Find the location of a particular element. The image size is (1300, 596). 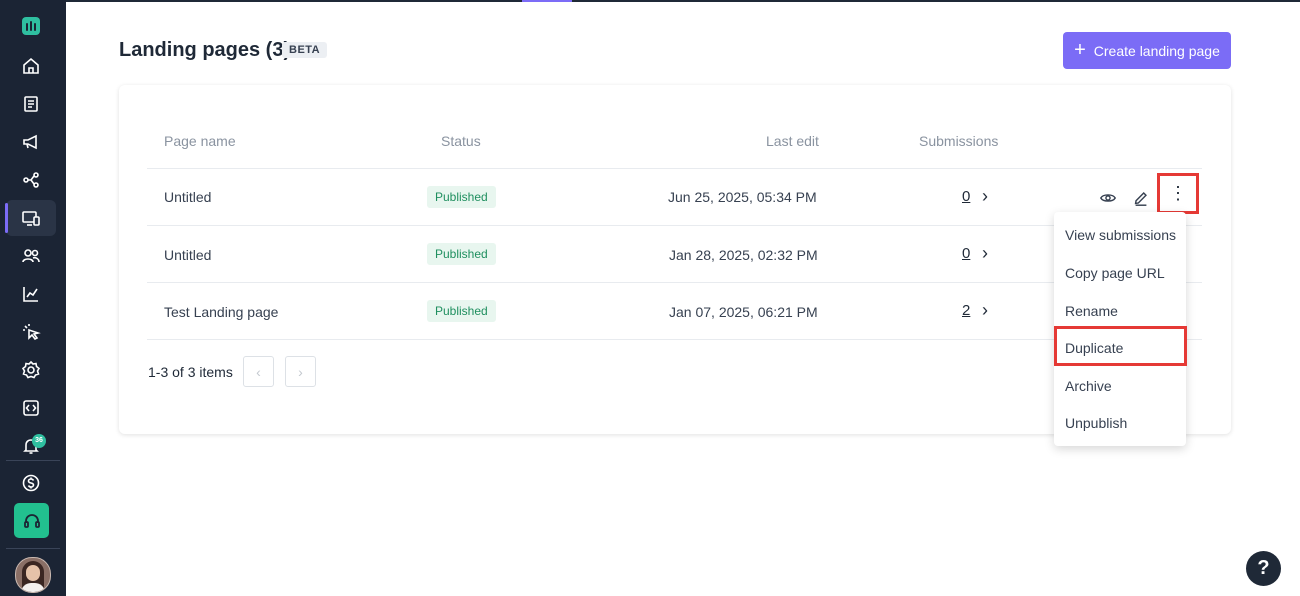

create-landing-page-button: + Create landing page is located at coordinates (1147, 50).